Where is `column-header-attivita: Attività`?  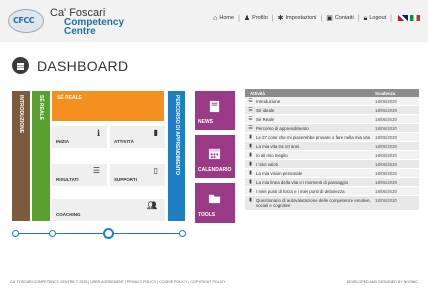
column-header-attivita: Attività is located at coordinates (257, 93).